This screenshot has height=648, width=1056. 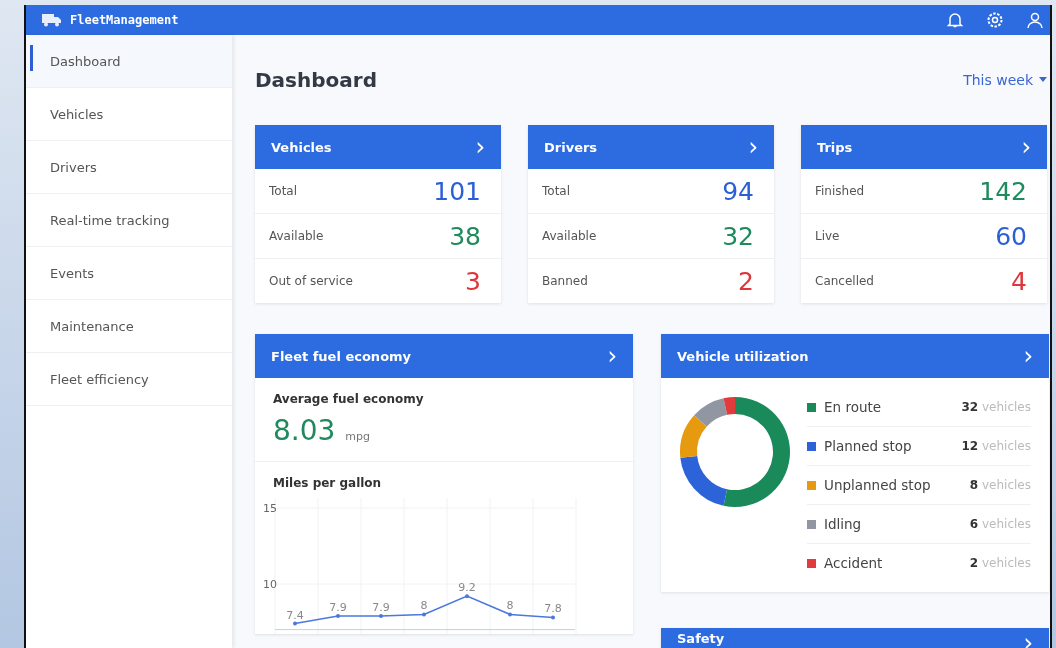 What do you see at coordinates (311, 281) in the screenshot?
I see `stat-label: Out of service` at bounding box center [311, 281].